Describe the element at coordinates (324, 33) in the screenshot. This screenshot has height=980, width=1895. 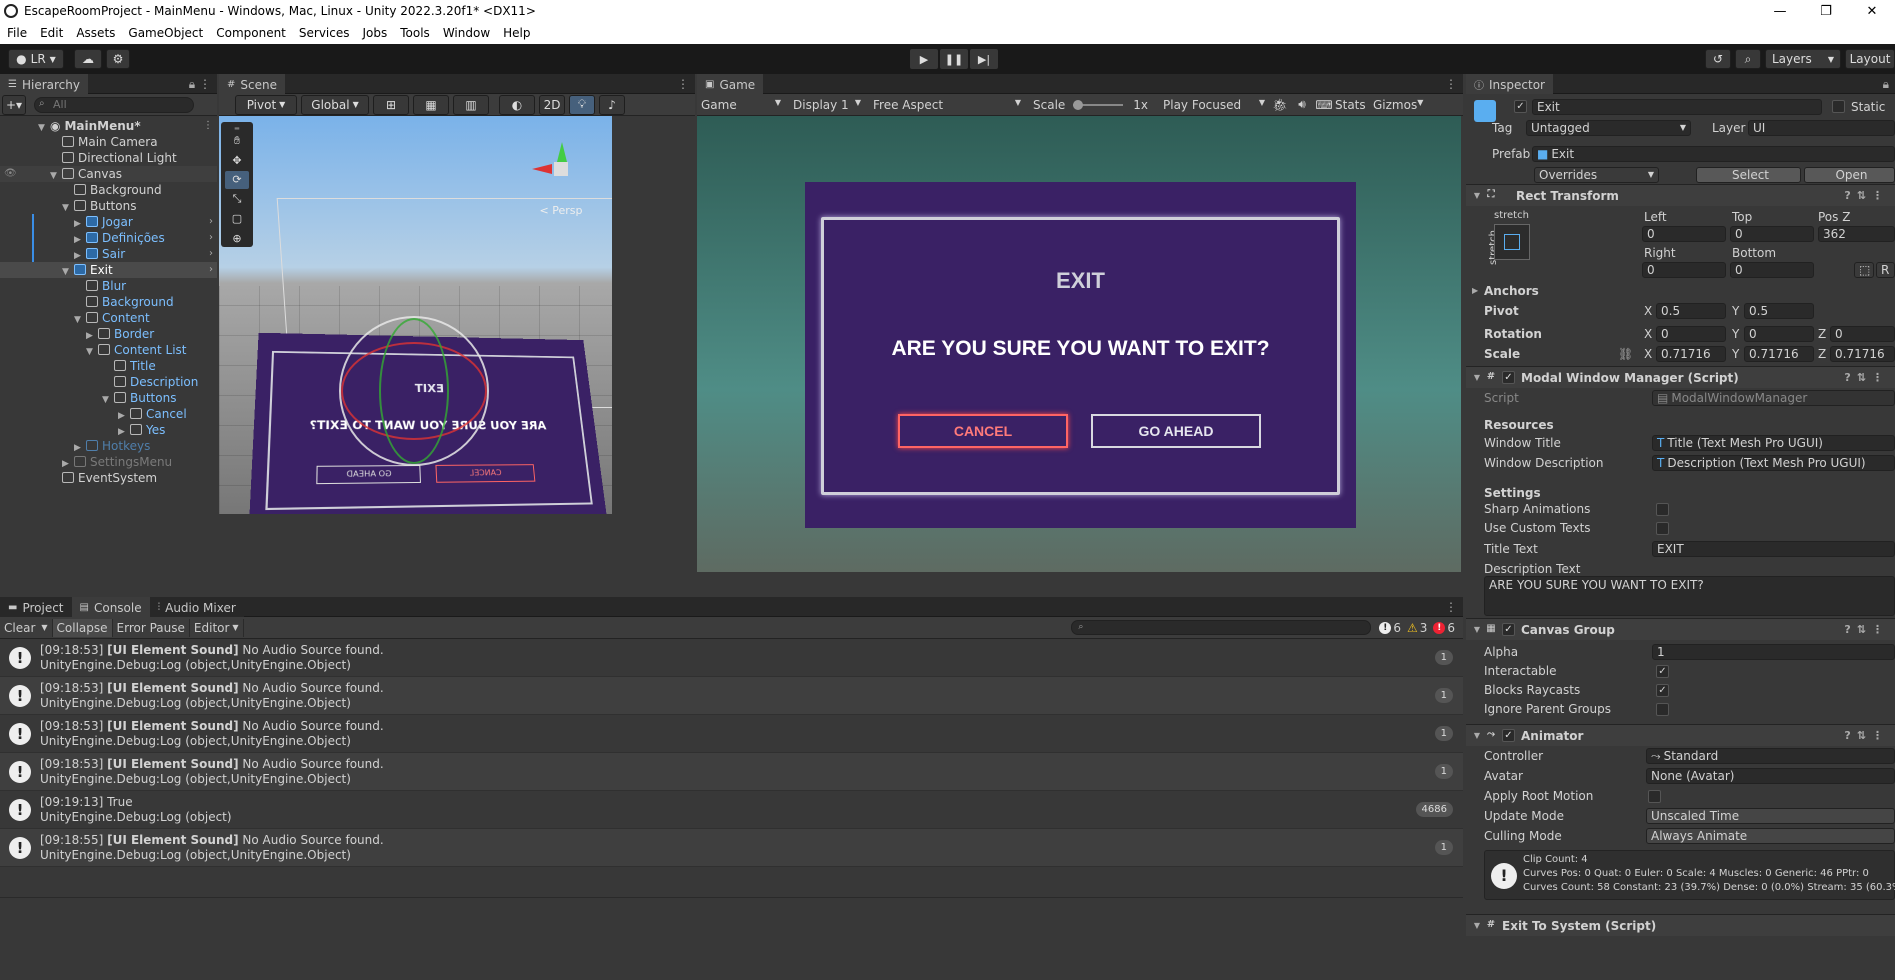
I see `menu-services: Services` at that location.